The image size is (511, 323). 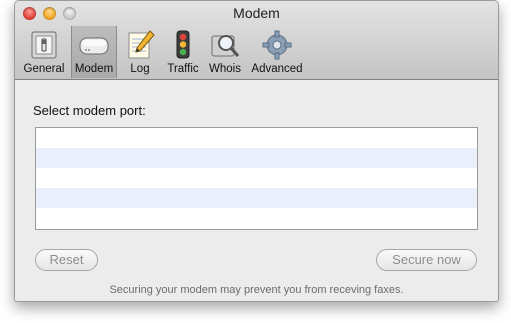 What do you see at coordinates (140, 69) in the screenshot?
I see `toolbar-label-log: Log` at bounding box center [140, 69].